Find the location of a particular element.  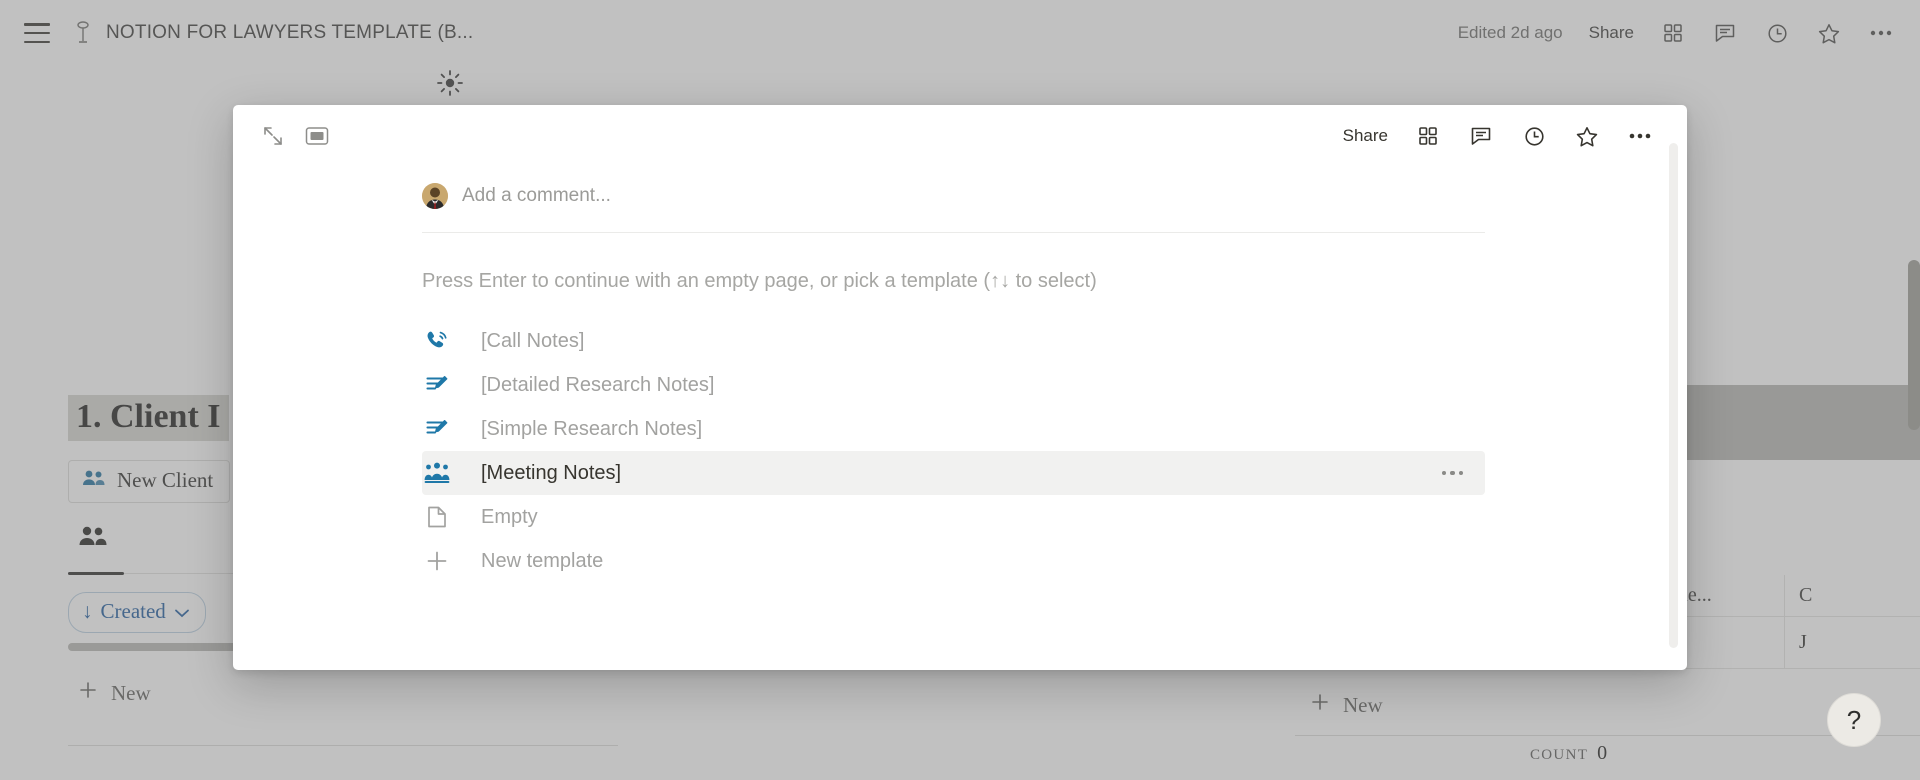

empty-page-icon is located at coordinates (437, 517).